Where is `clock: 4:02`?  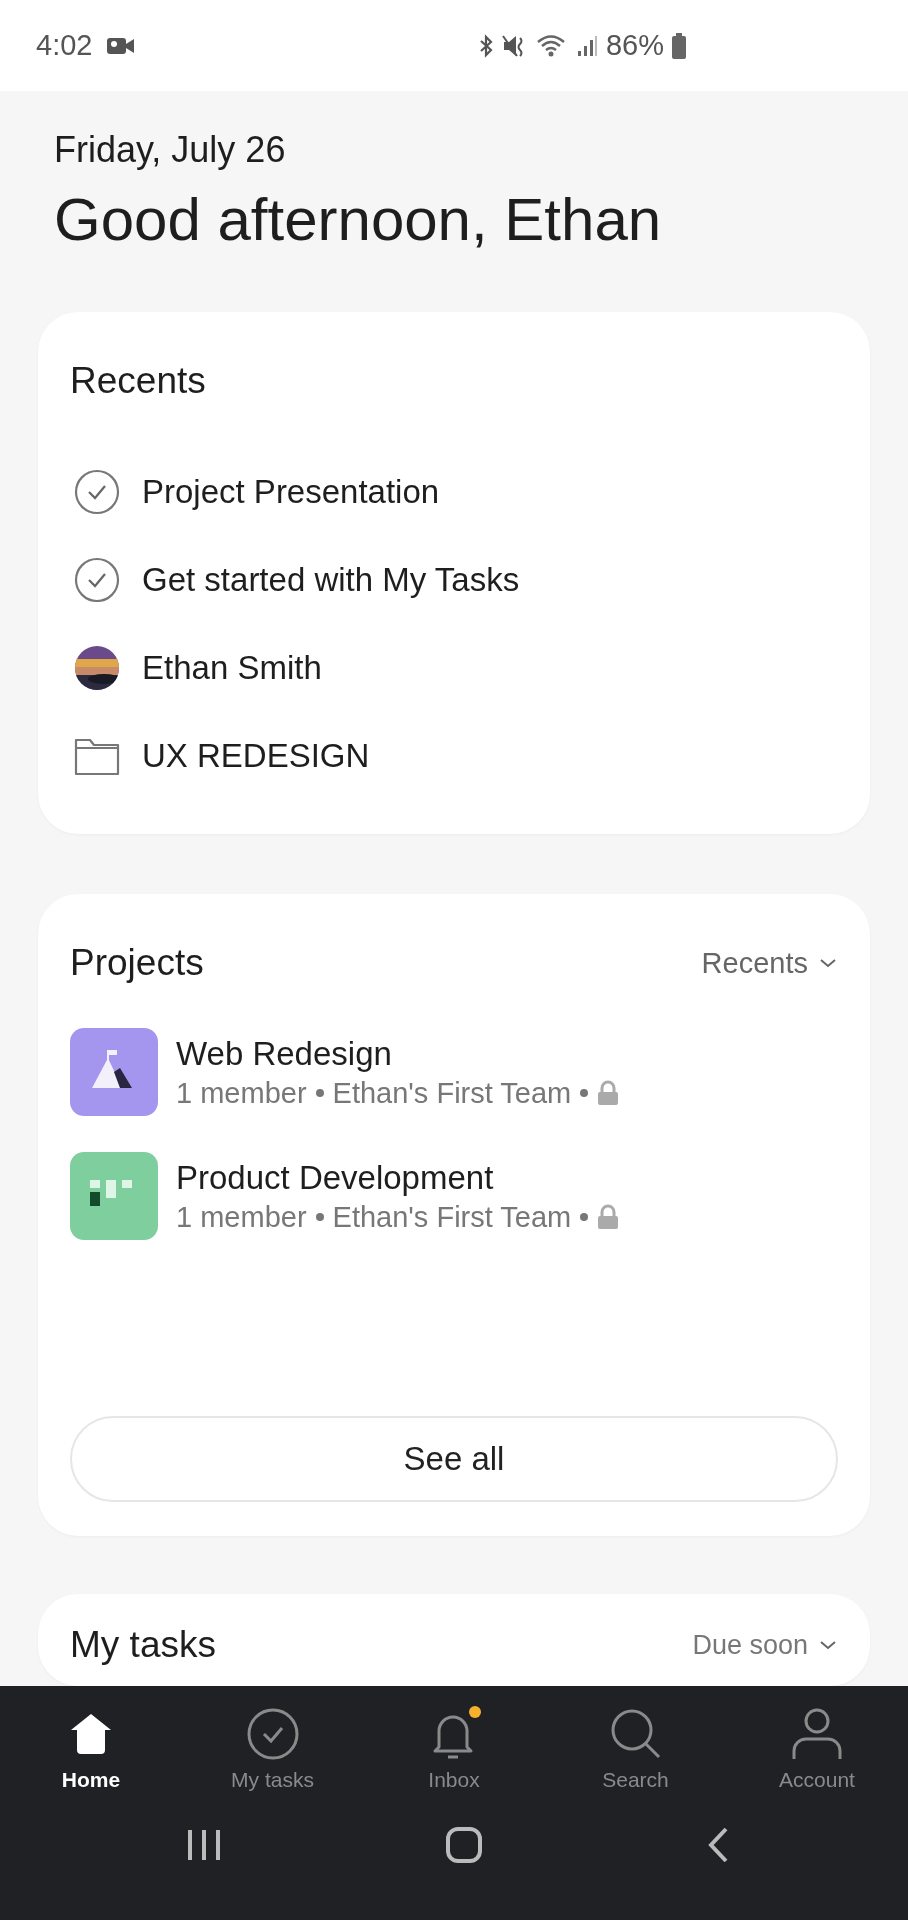 clock: 4:02 is located at coordinates (64, 45).